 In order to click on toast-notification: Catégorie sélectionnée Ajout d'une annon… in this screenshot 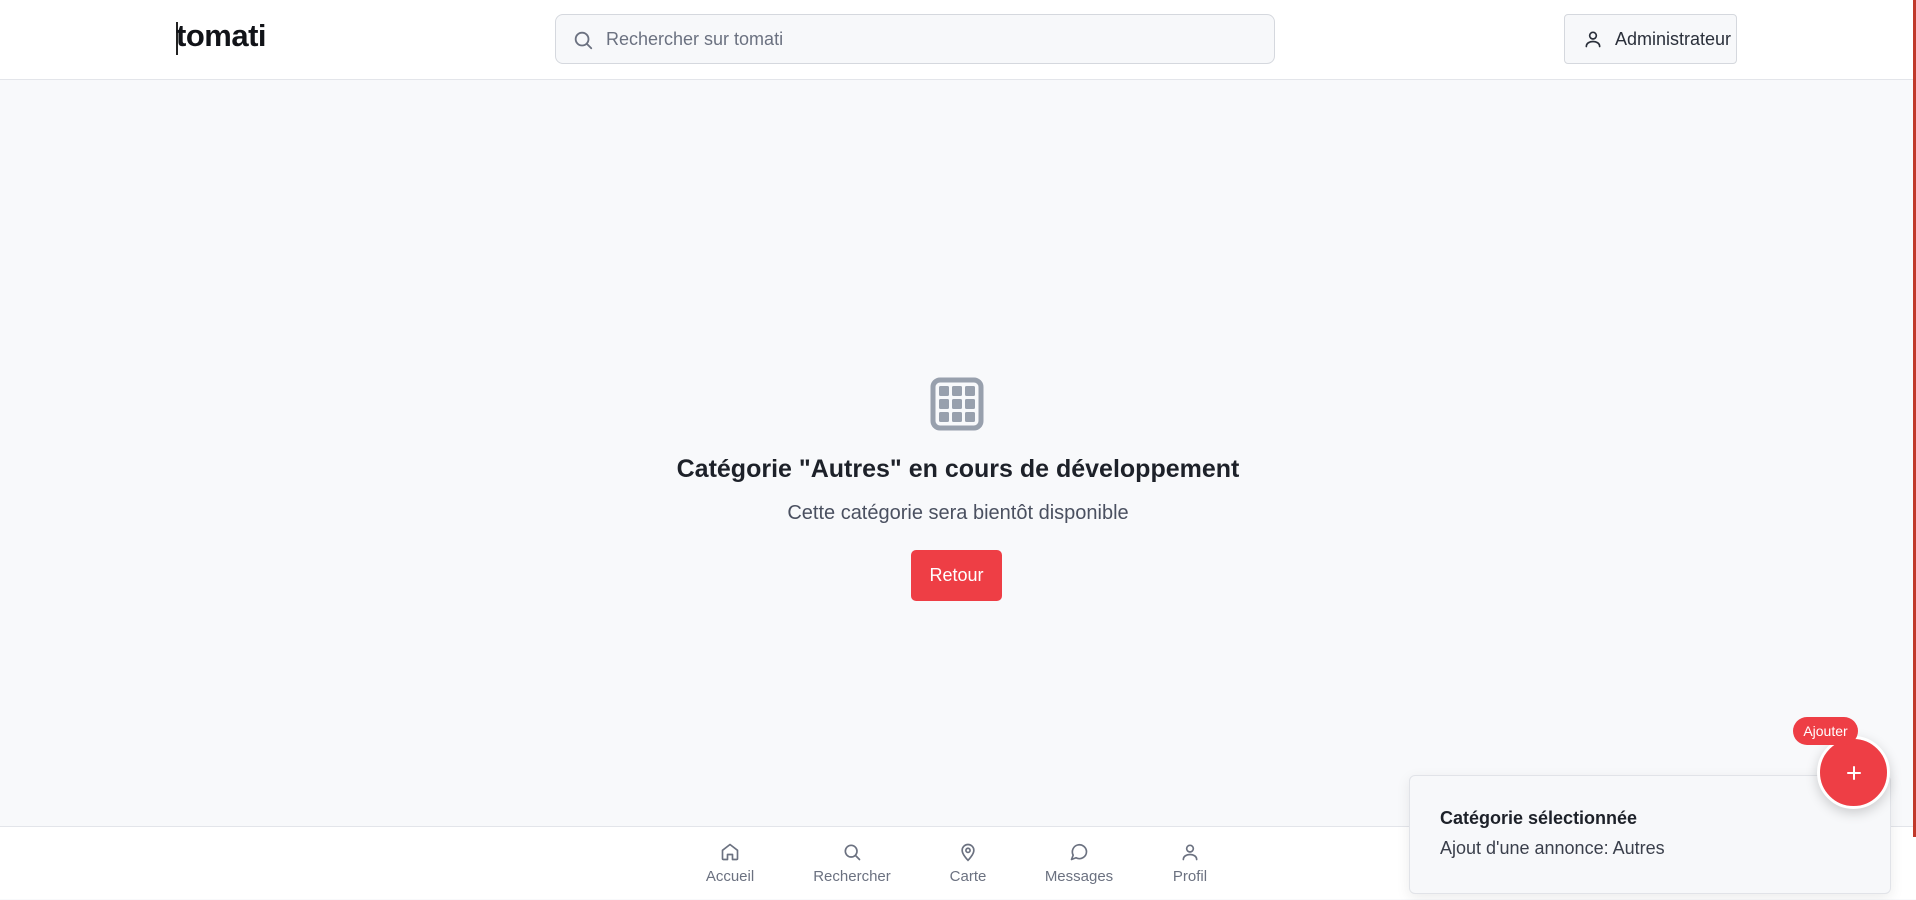, I will do `click(1650, 834)`.